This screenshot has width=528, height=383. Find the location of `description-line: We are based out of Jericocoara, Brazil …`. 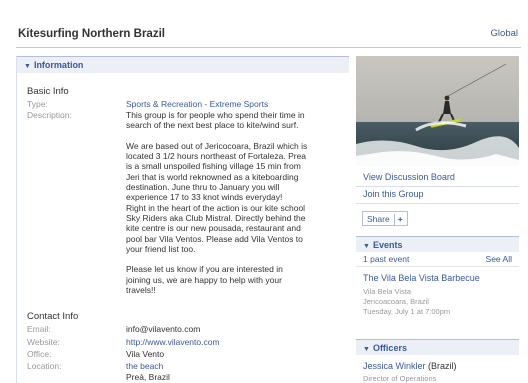

description-line: We are based out of Jericocoara, Brazil … is located at coordinates (217, 145).